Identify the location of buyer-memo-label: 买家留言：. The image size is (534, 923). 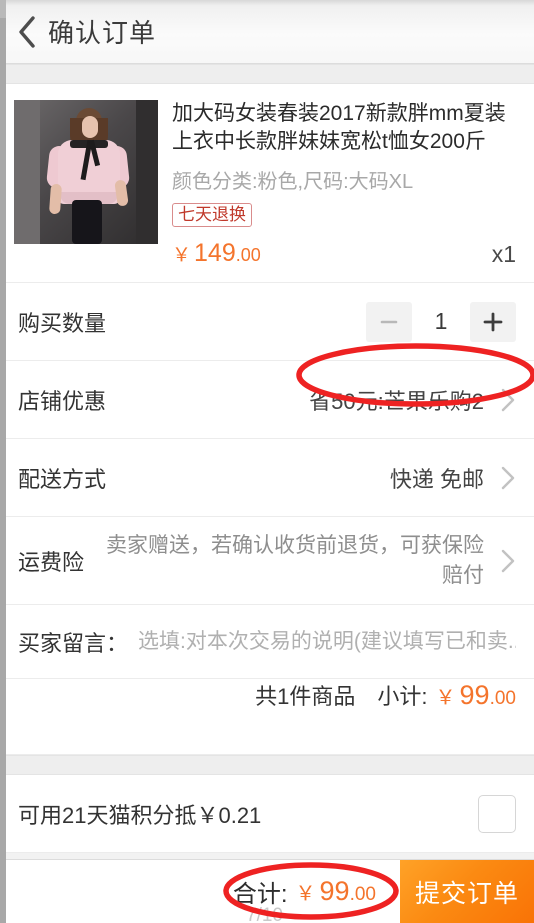
(73, 643).